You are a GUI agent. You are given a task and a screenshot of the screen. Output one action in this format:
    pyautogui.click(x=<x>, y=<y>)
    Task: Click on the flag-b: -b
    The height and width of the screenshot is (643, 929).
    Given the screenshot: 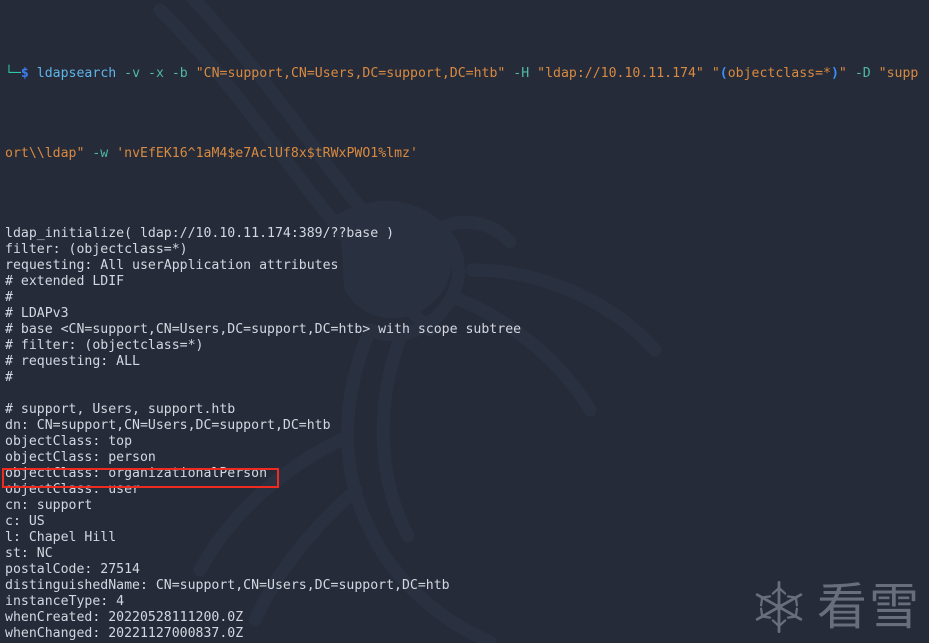 What is the action you would take?
    pyautogui.click(x=179, y=73)
    